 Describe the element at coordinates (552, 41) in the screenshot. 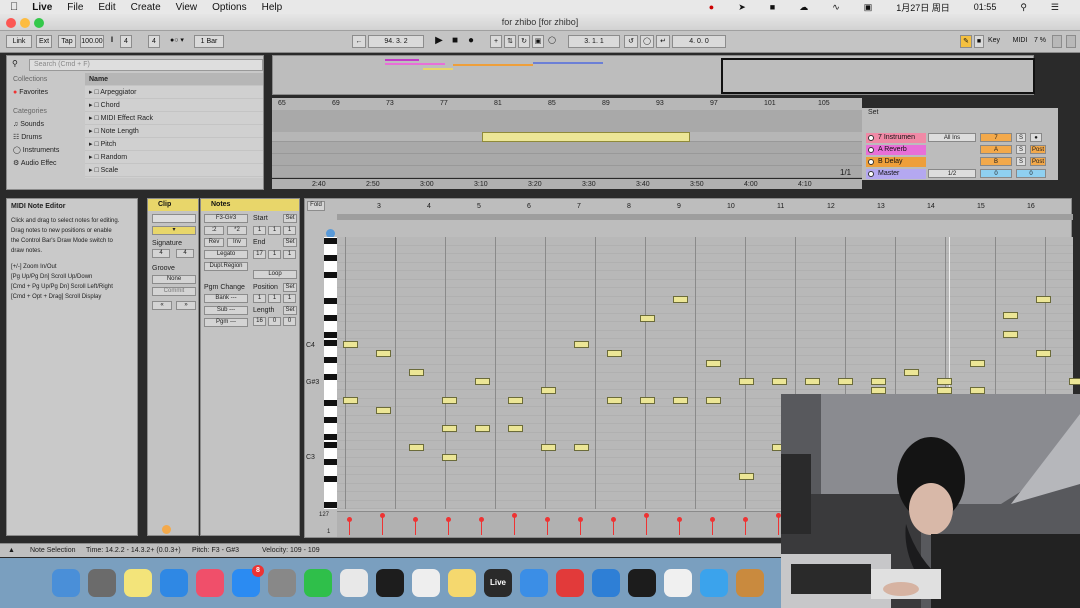

I see `session-icon: ◯` at that location.